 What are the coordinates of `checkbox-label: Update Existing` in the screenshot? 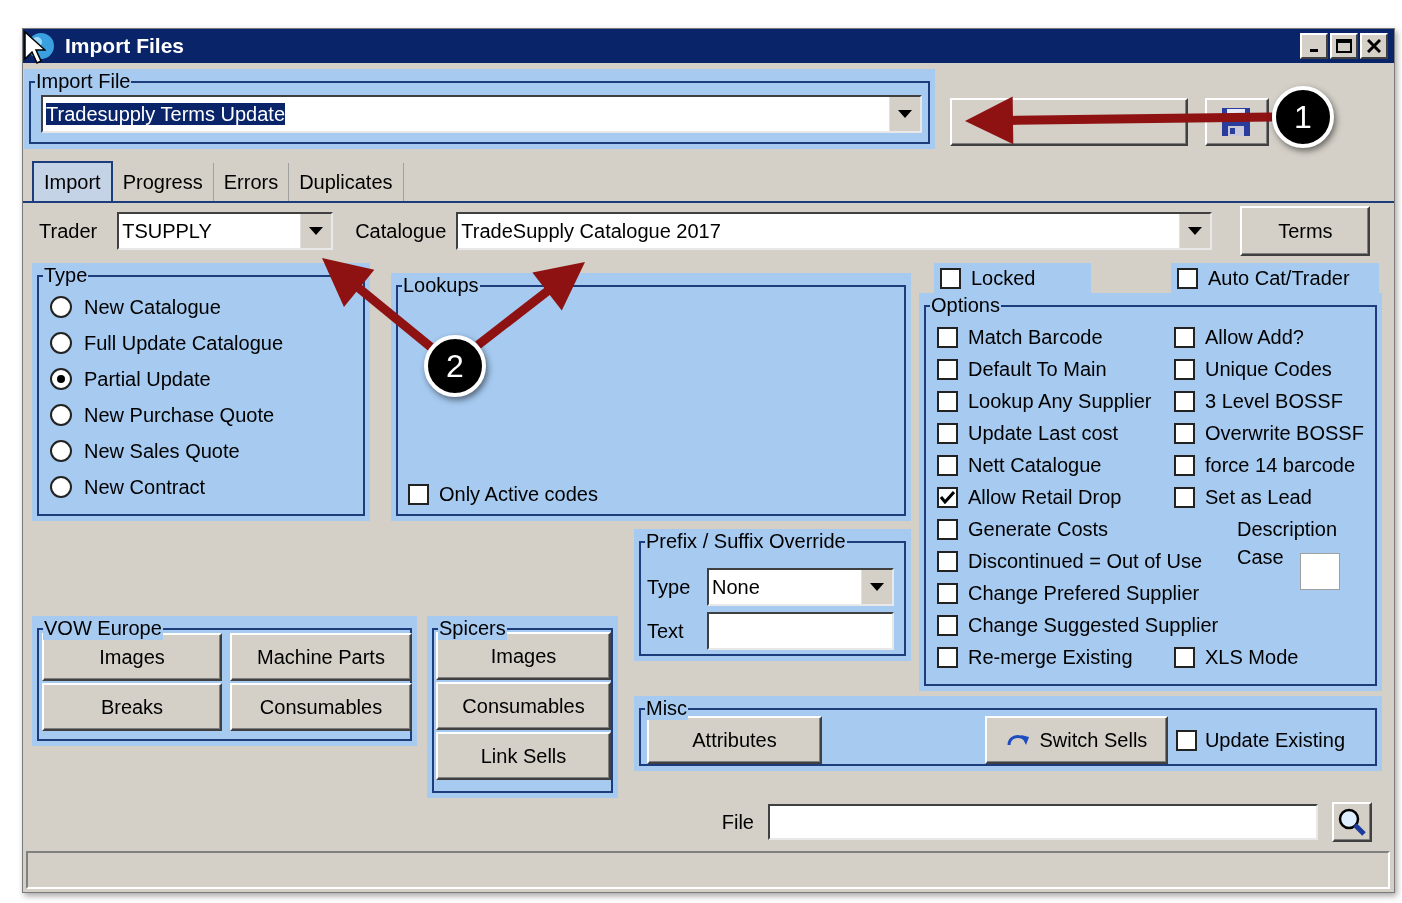 It's located at (1274, 740).